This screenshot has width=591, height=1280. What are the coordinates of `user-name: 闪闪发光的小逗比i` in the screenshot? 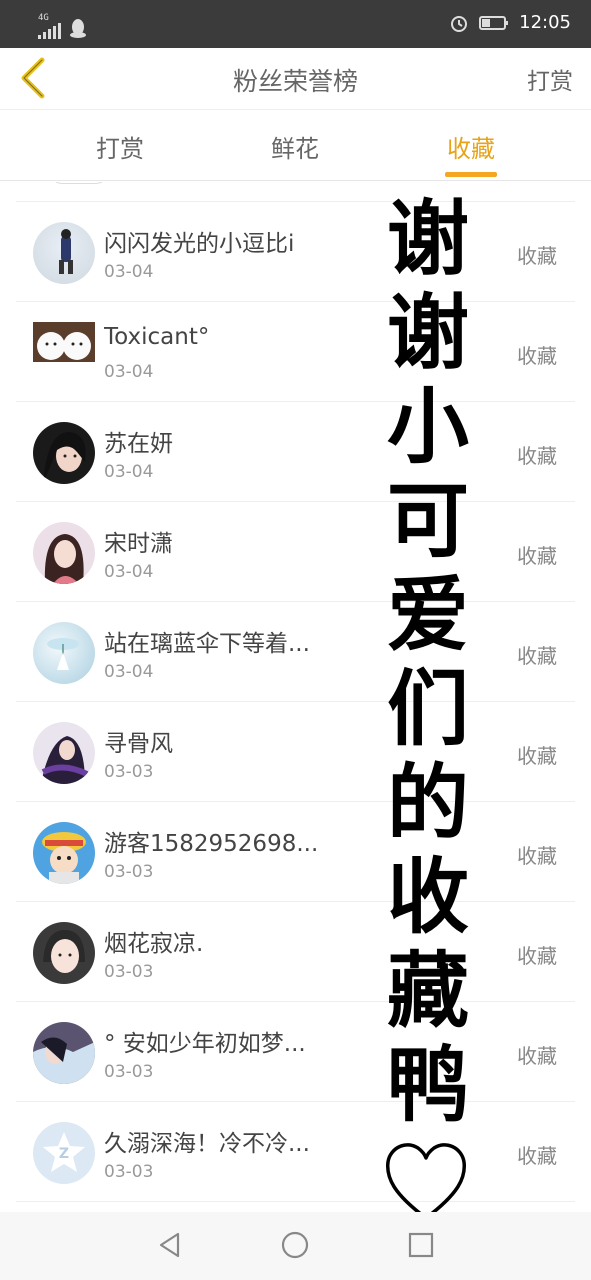 It's located at (199, 244).